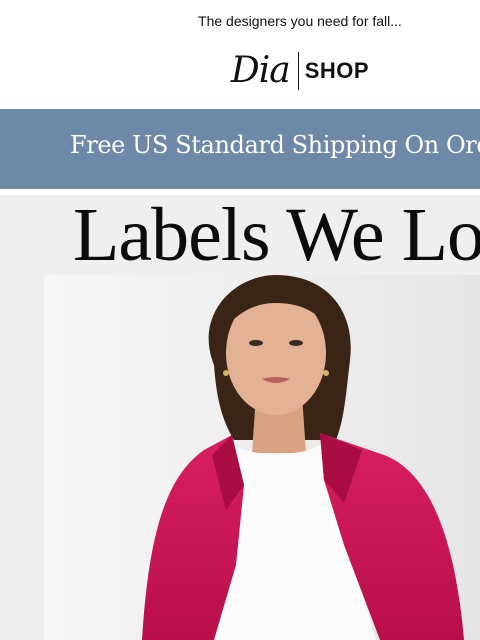  I want to click on brand-script-wordmark: Dia, so click(260, 70).